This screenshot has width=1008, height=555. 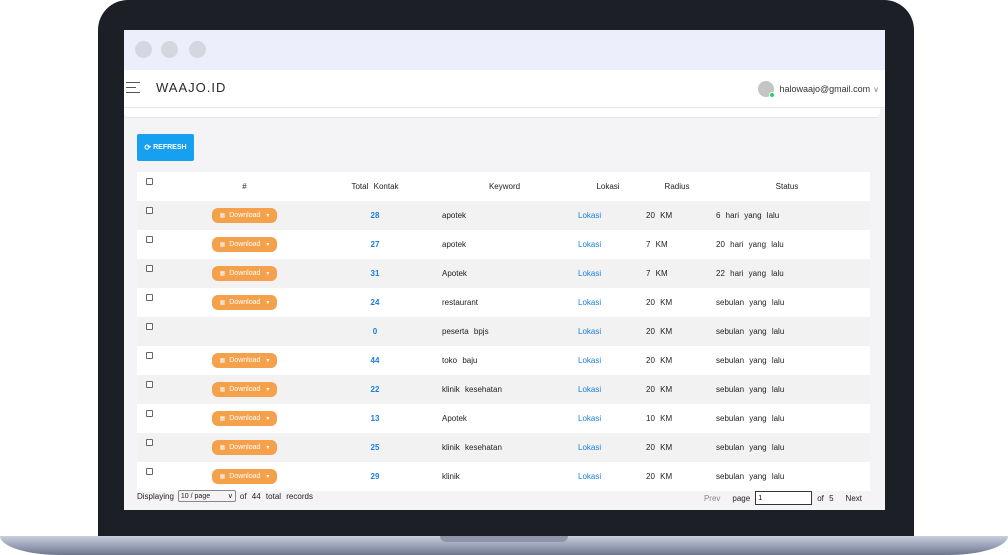 What do you see at coordinates (712, 498) in the screenshot?
I see `prev-page-link: Prev` at bounding box center [712, 498].